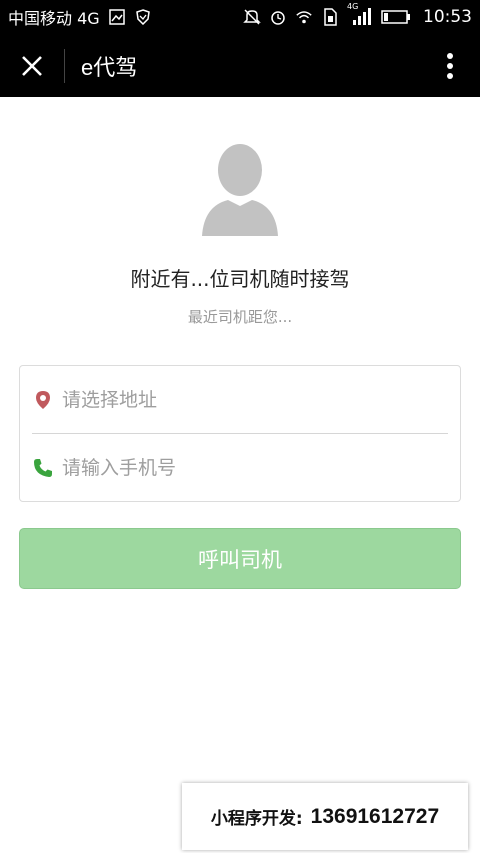 This screenshot has width=480, height=853. What do you see at coordinates (240, 558) in the screenshot?
I see `call-driver-button: 呼叫司机` at bounding box center [240, 558].